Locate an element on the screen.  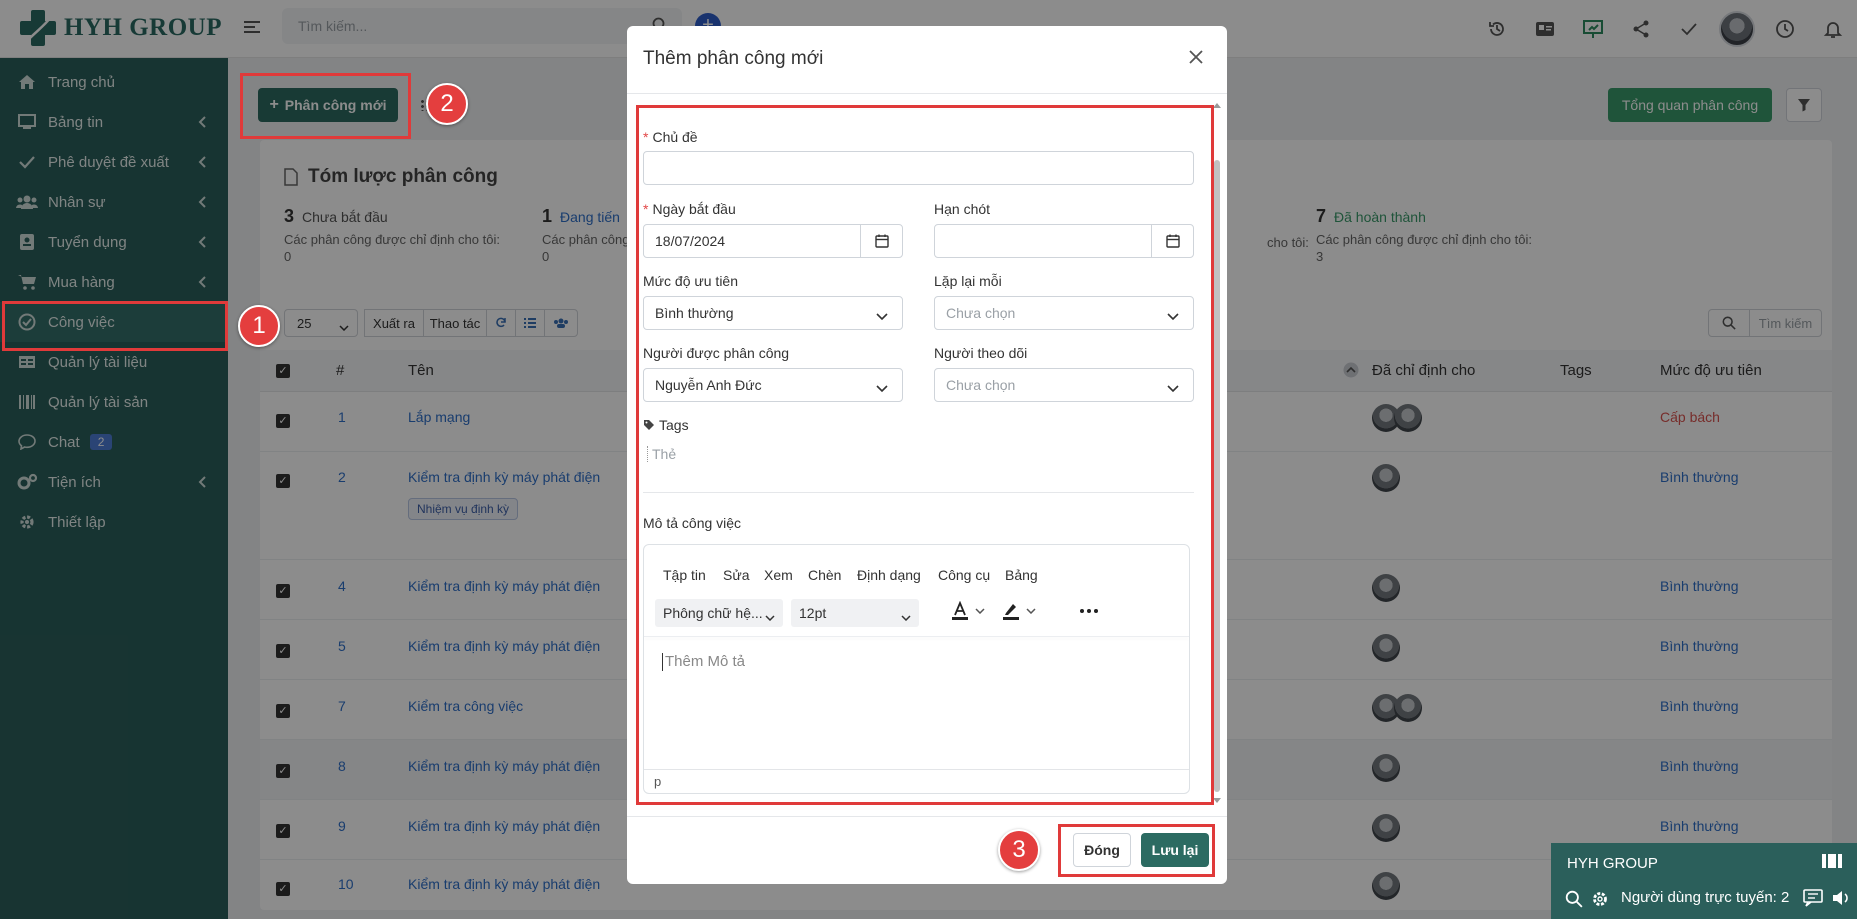
modal-title: Thêm phân công mới is located at coordinates (733, 58).